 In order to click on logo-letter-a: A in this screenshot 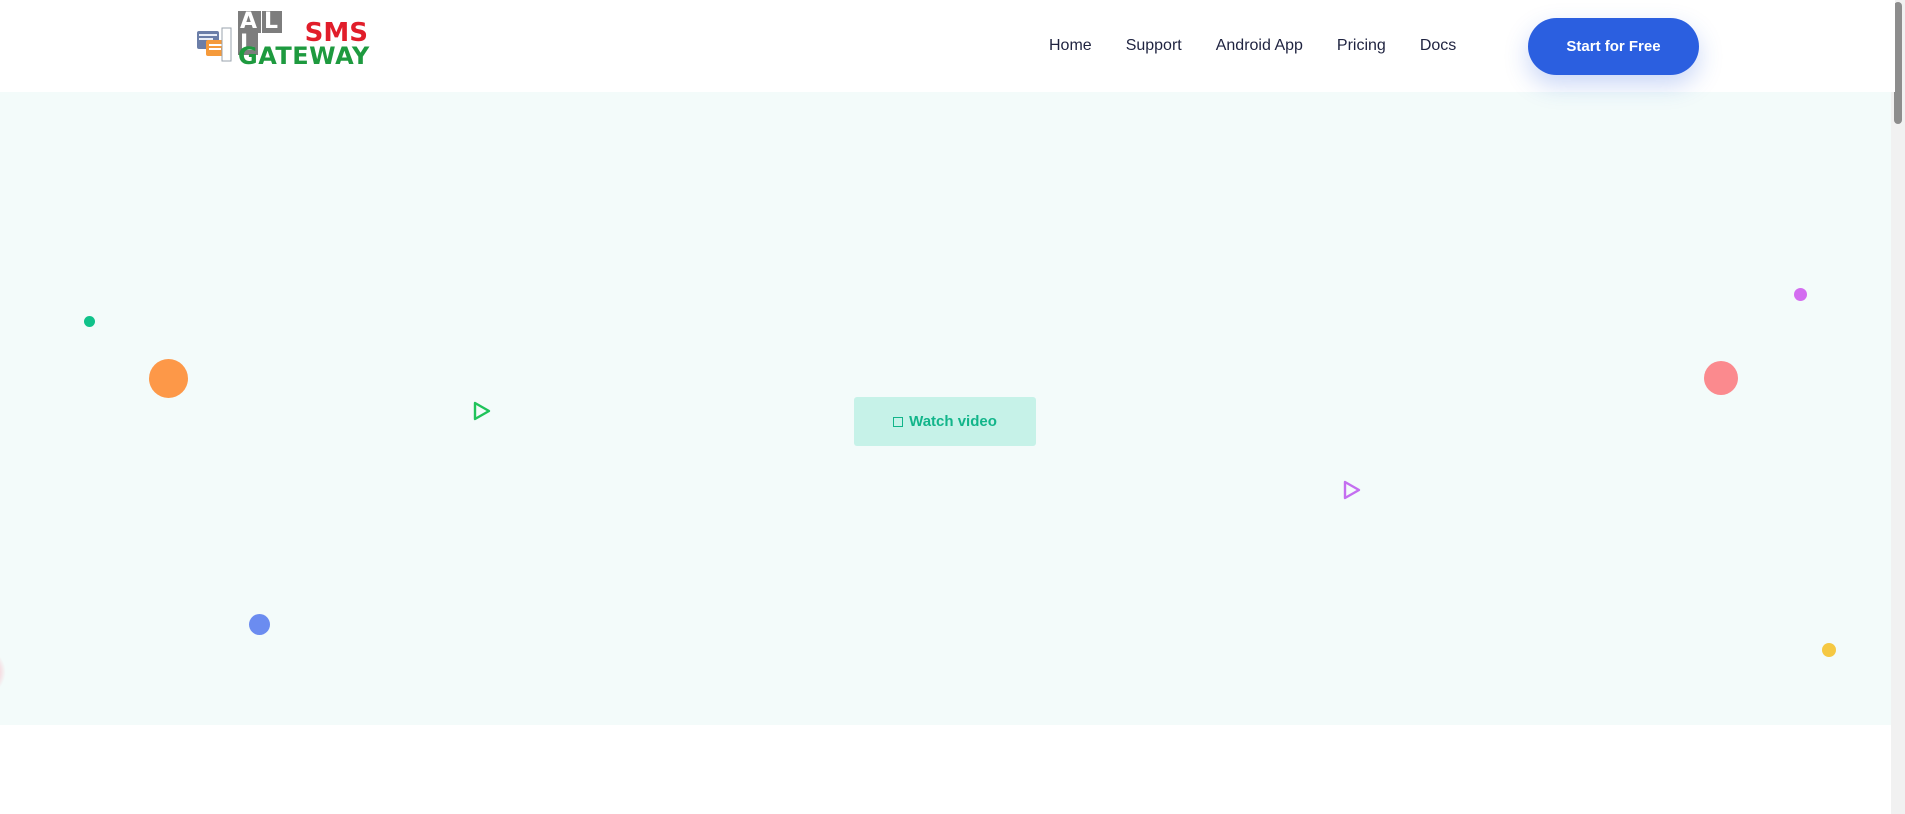, I will do `click(250, 21)`.